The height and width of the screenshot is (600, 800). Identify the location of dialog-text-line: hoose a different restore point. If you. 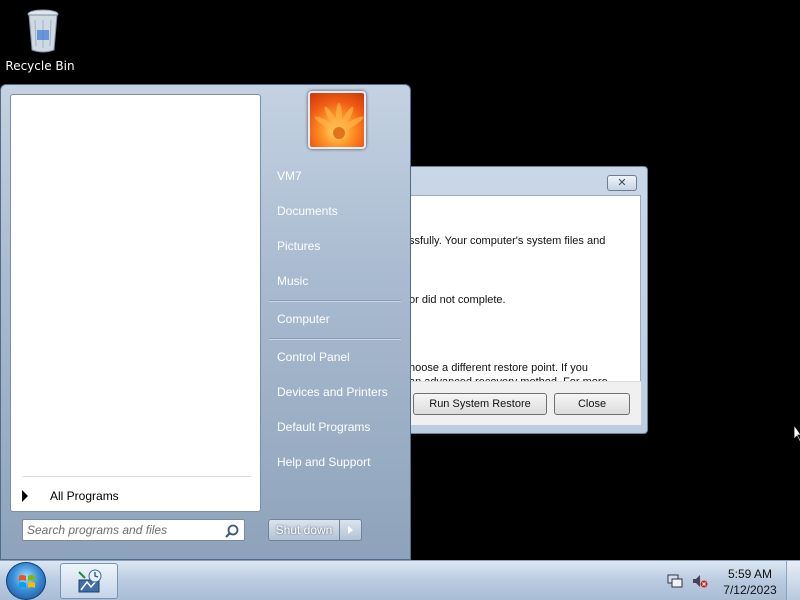
(498, 368).